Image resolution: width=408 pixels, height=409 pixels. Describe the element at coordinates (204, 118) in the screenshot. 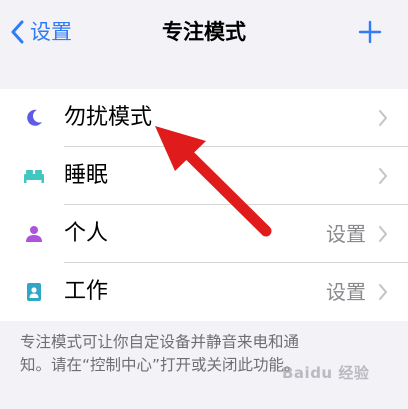

I see `focus-row-do-not-disturb: 勿扰模式` at that location.